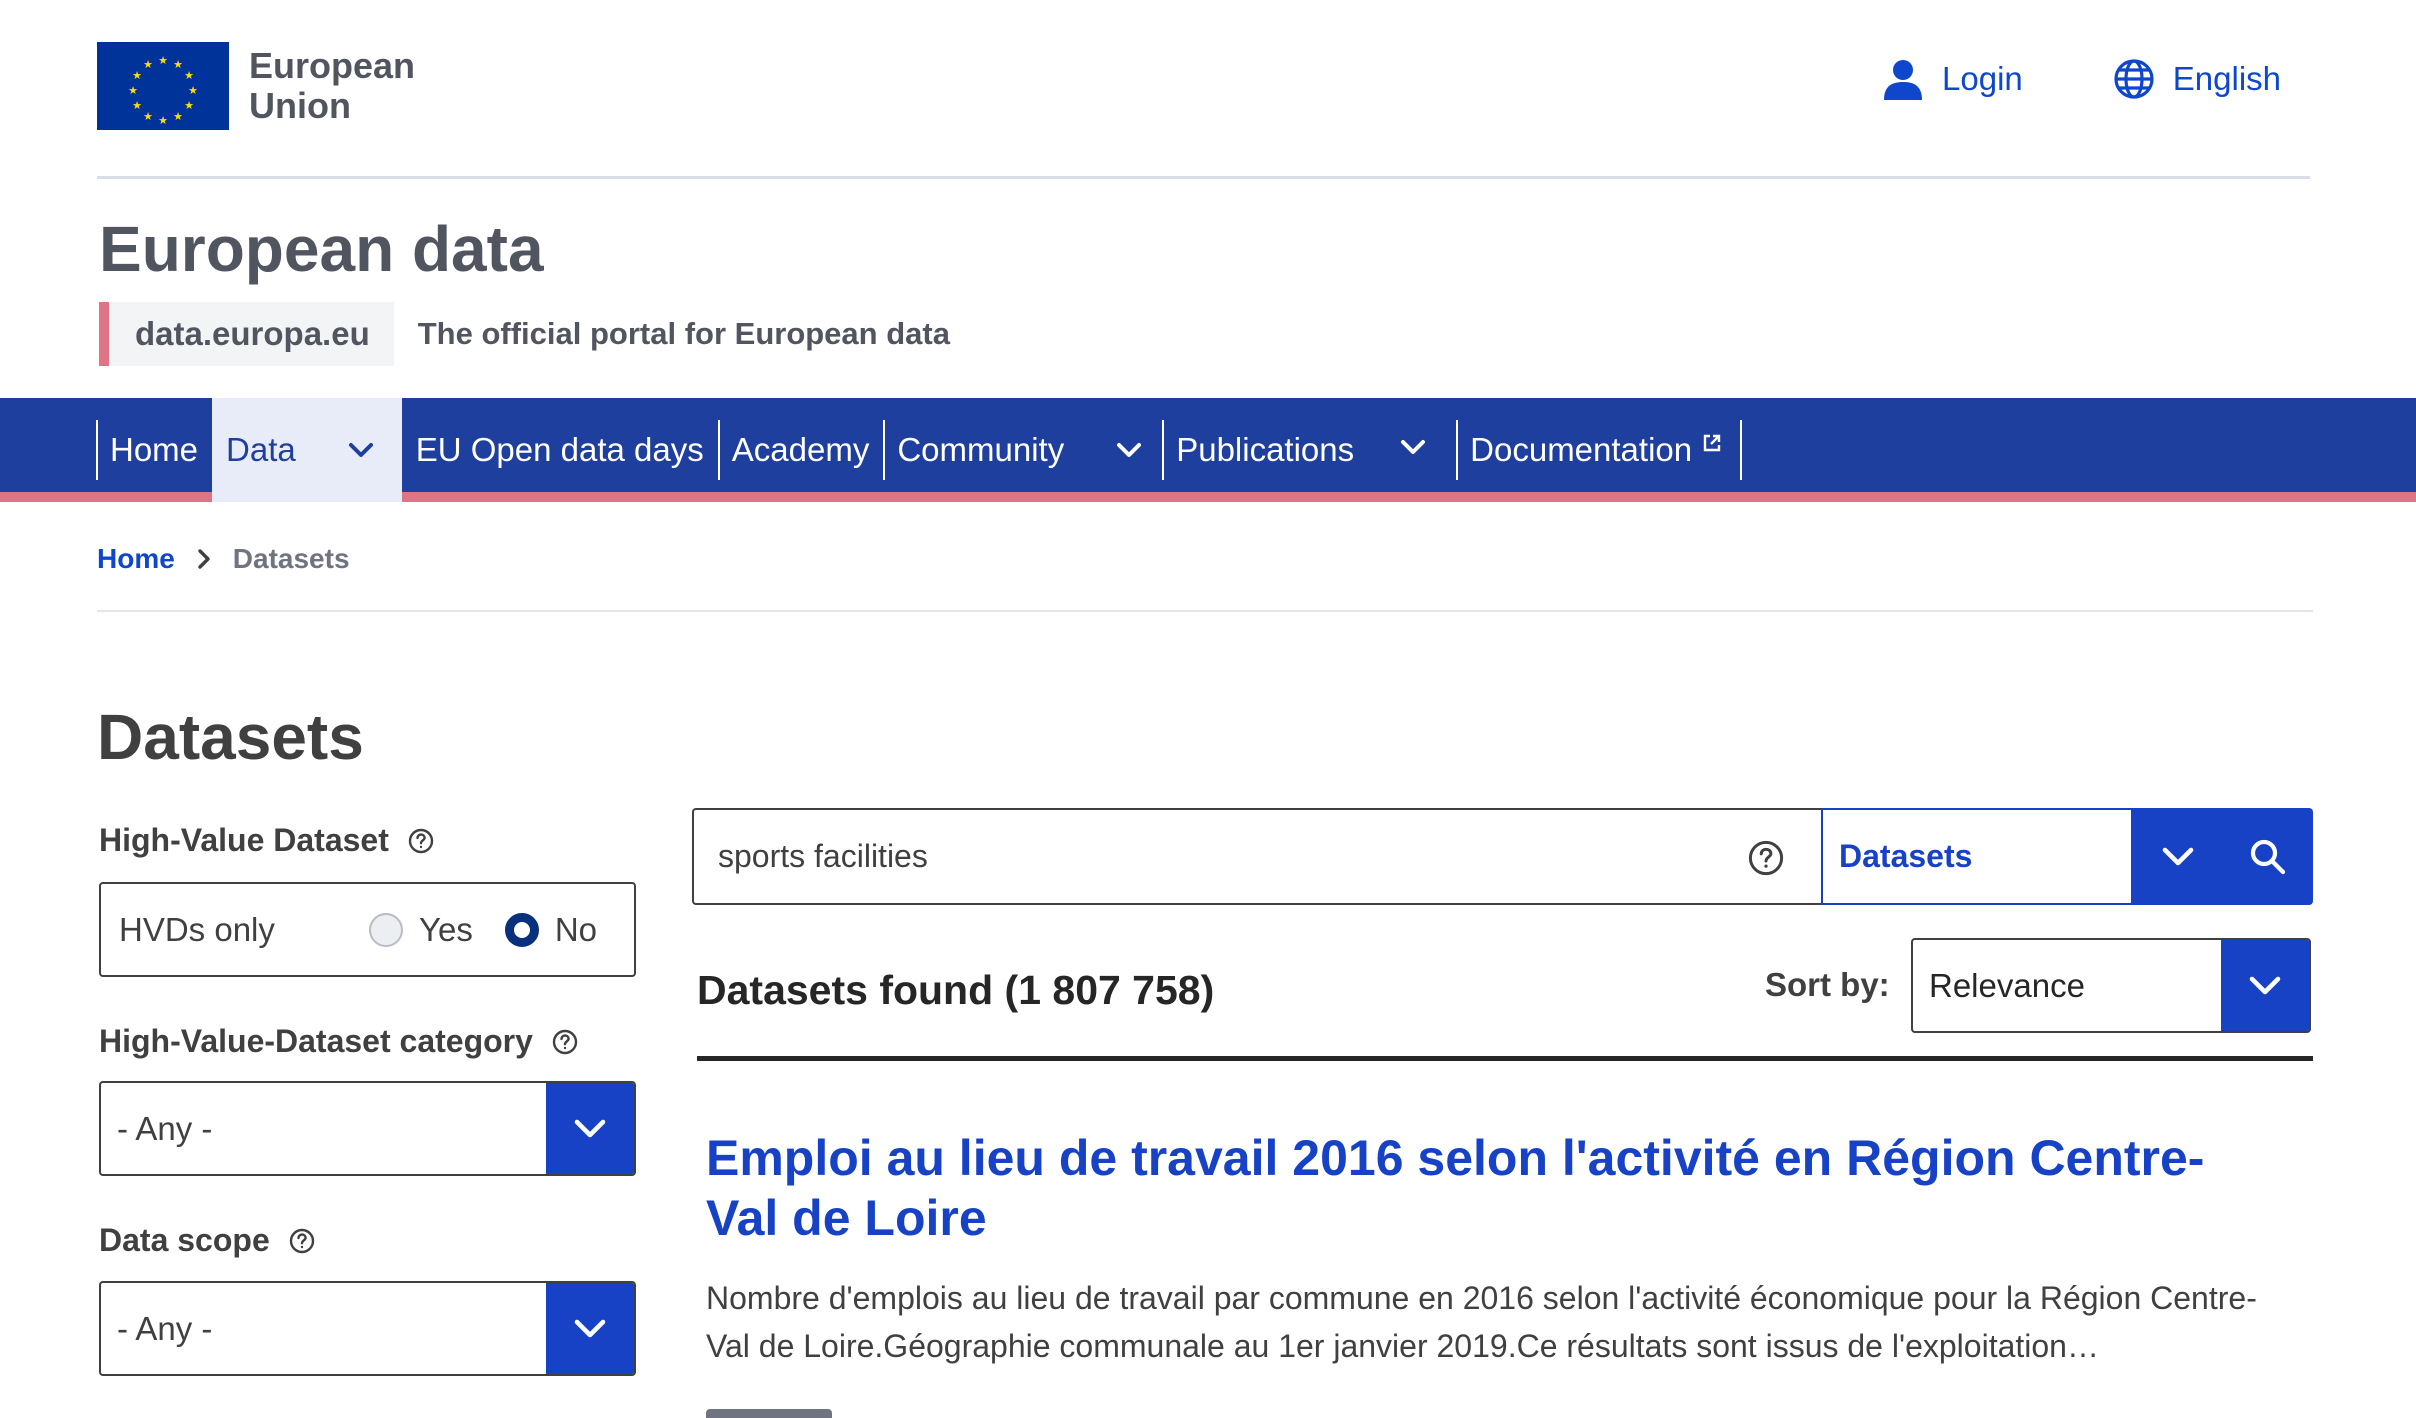 Image resolution: width=2416 pixels, height=1418 pixels. Describe the element at coordinates (683, 333) in the screenshot. I see `site-tagline: The official portal for European data` at that location.